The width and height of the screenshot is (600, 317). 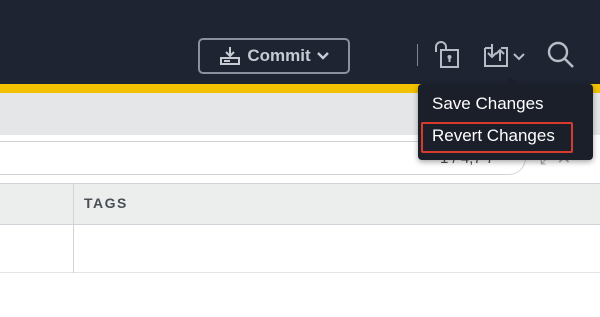 What do you see at coordinates (488, 104) in the screenshot?
I see `menu-item-save-changes: Save Changes` at bounding box center [488, 104].